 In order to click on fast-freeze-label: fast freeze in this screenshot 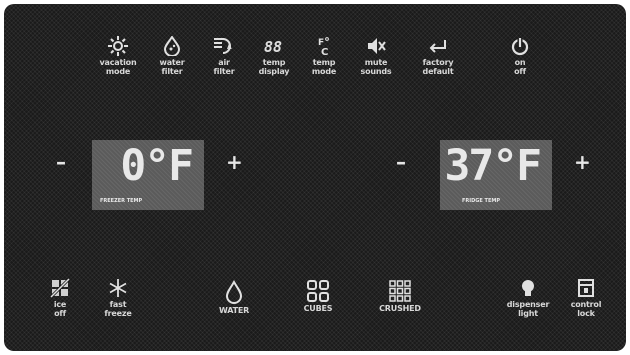, I will do `click(118, 309)`.